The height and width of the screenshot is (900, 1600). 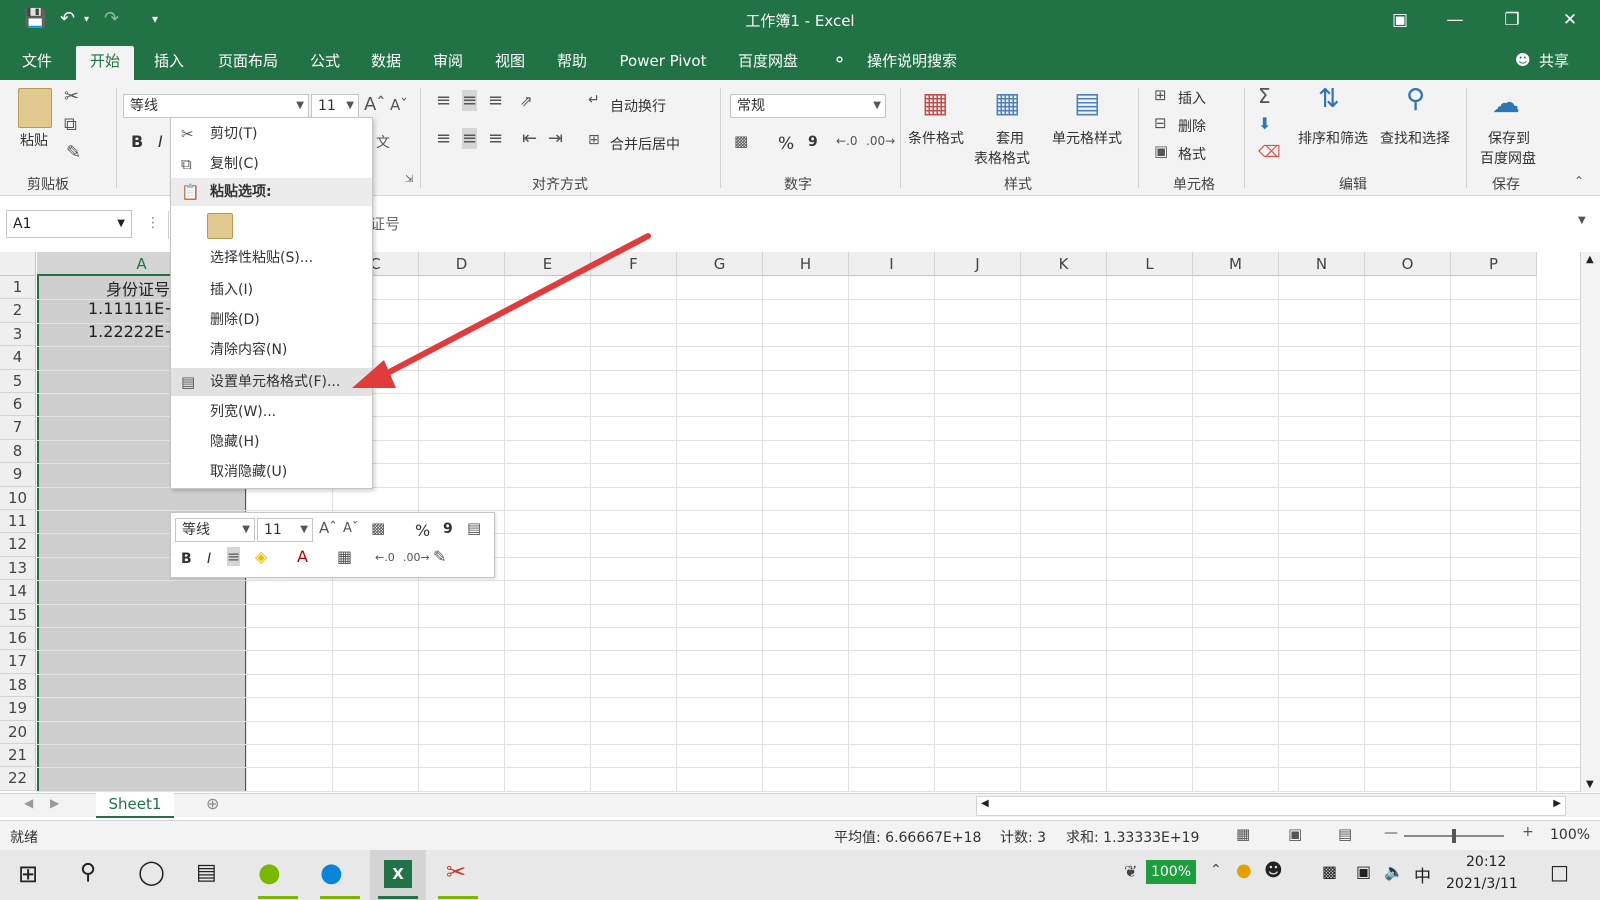 I want to click on column-header-g: G, so click(x=720, y=264).